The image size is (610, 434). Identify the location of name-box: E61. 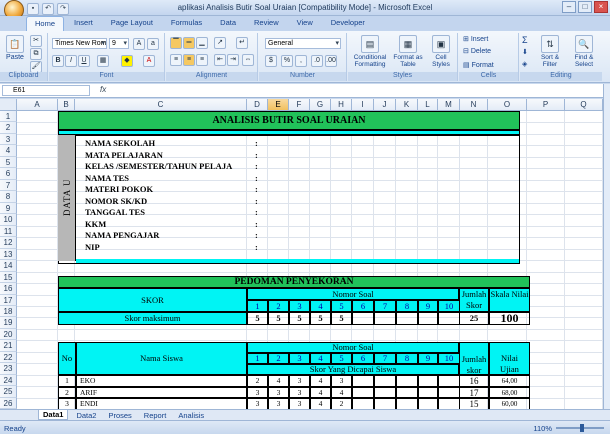
(46, 90).